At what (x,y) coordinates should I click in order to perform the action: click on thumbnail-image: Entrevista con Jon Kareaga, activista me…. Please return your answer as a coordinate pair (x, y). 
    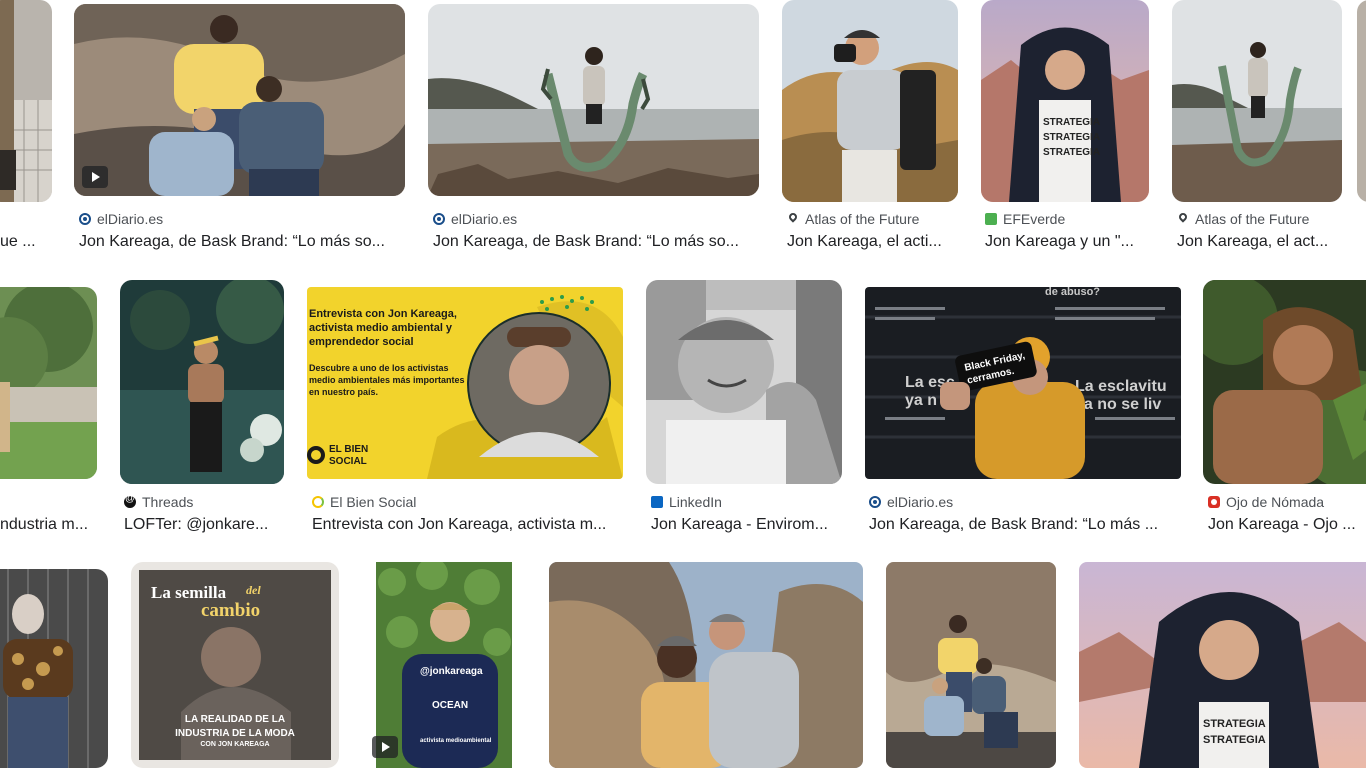
    Looking at the image, I should click on (465, 383).